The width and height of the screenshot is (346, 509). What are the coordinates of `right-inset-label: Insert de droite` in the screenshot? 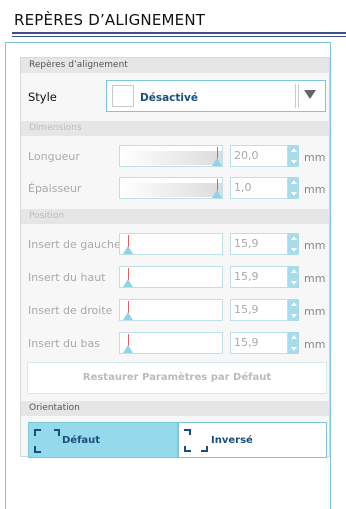 It's located at (70, 310).